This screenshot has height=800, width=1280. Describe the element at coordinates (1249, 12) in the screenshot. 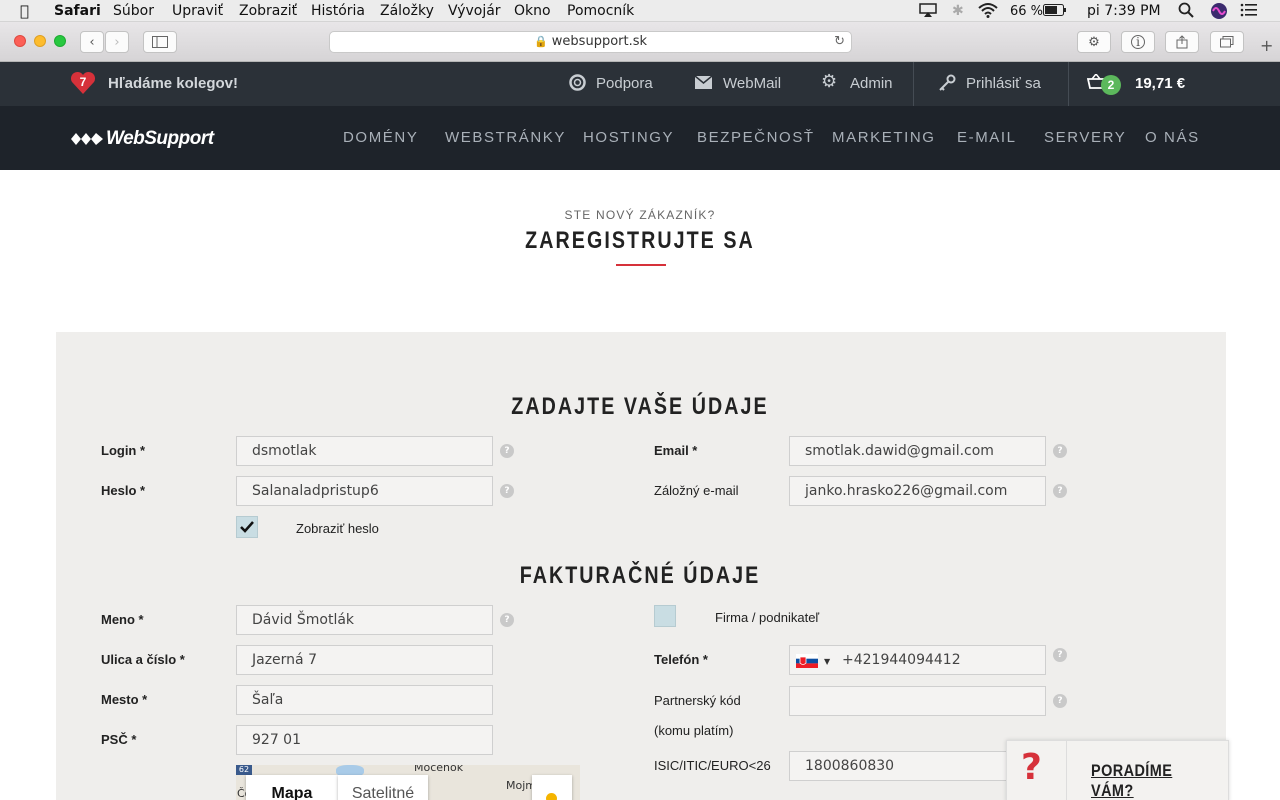

I see `notification-center-icon` at that location.